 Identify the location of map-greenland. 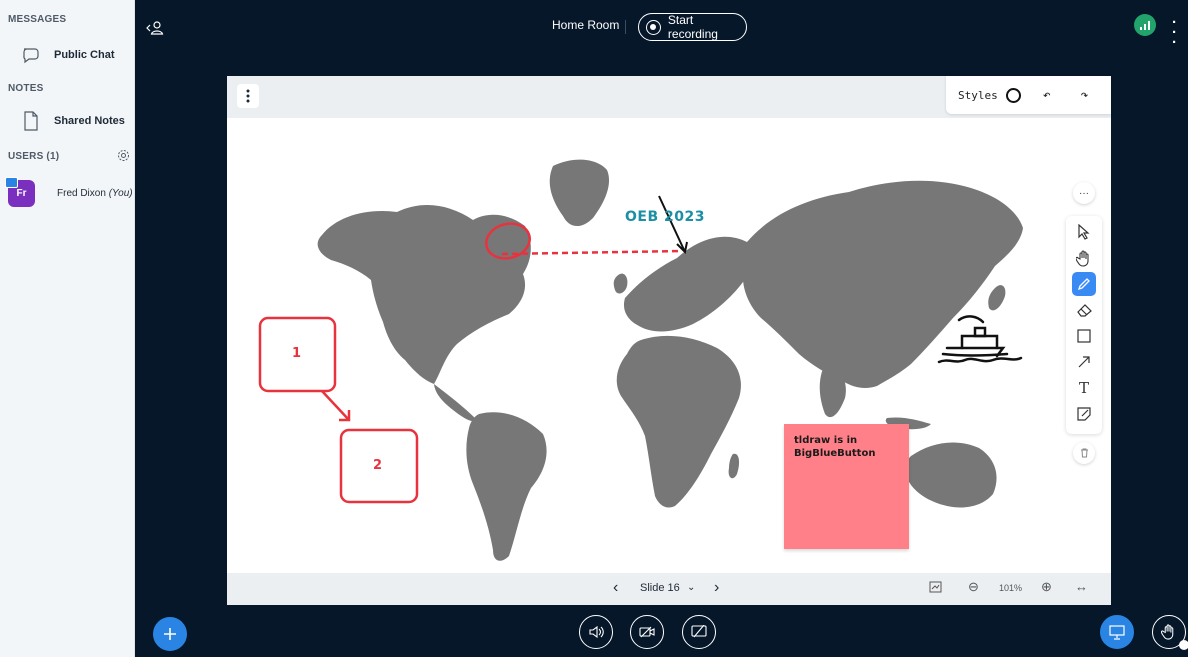
(579, 193).